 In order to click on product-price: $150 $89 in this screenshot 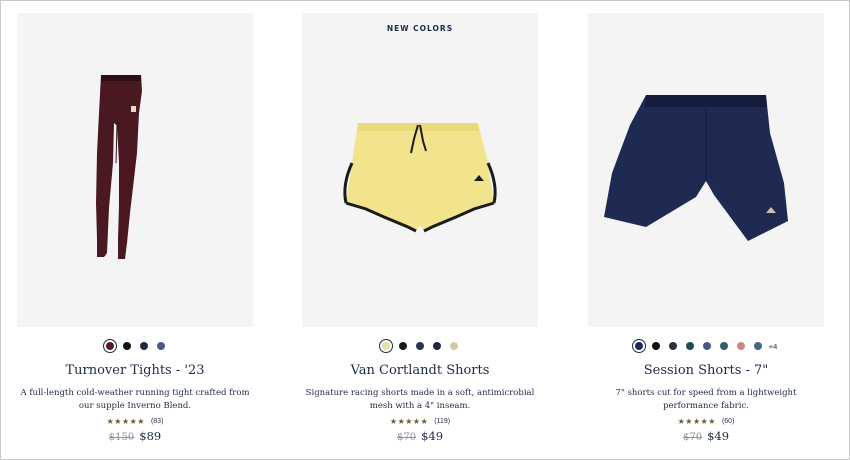, I will do `click(135, 436)`.